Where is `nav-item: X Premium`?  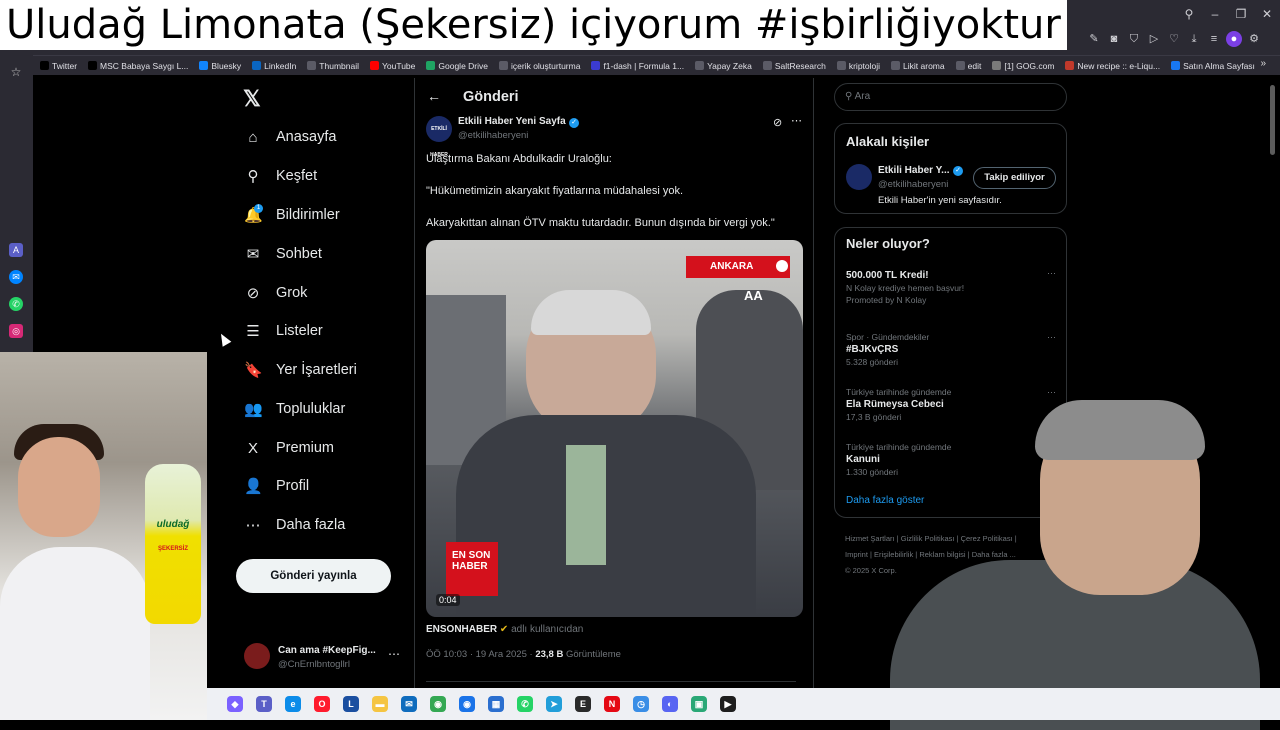
nav-item: X Premium is located at coordinates (289, 448).